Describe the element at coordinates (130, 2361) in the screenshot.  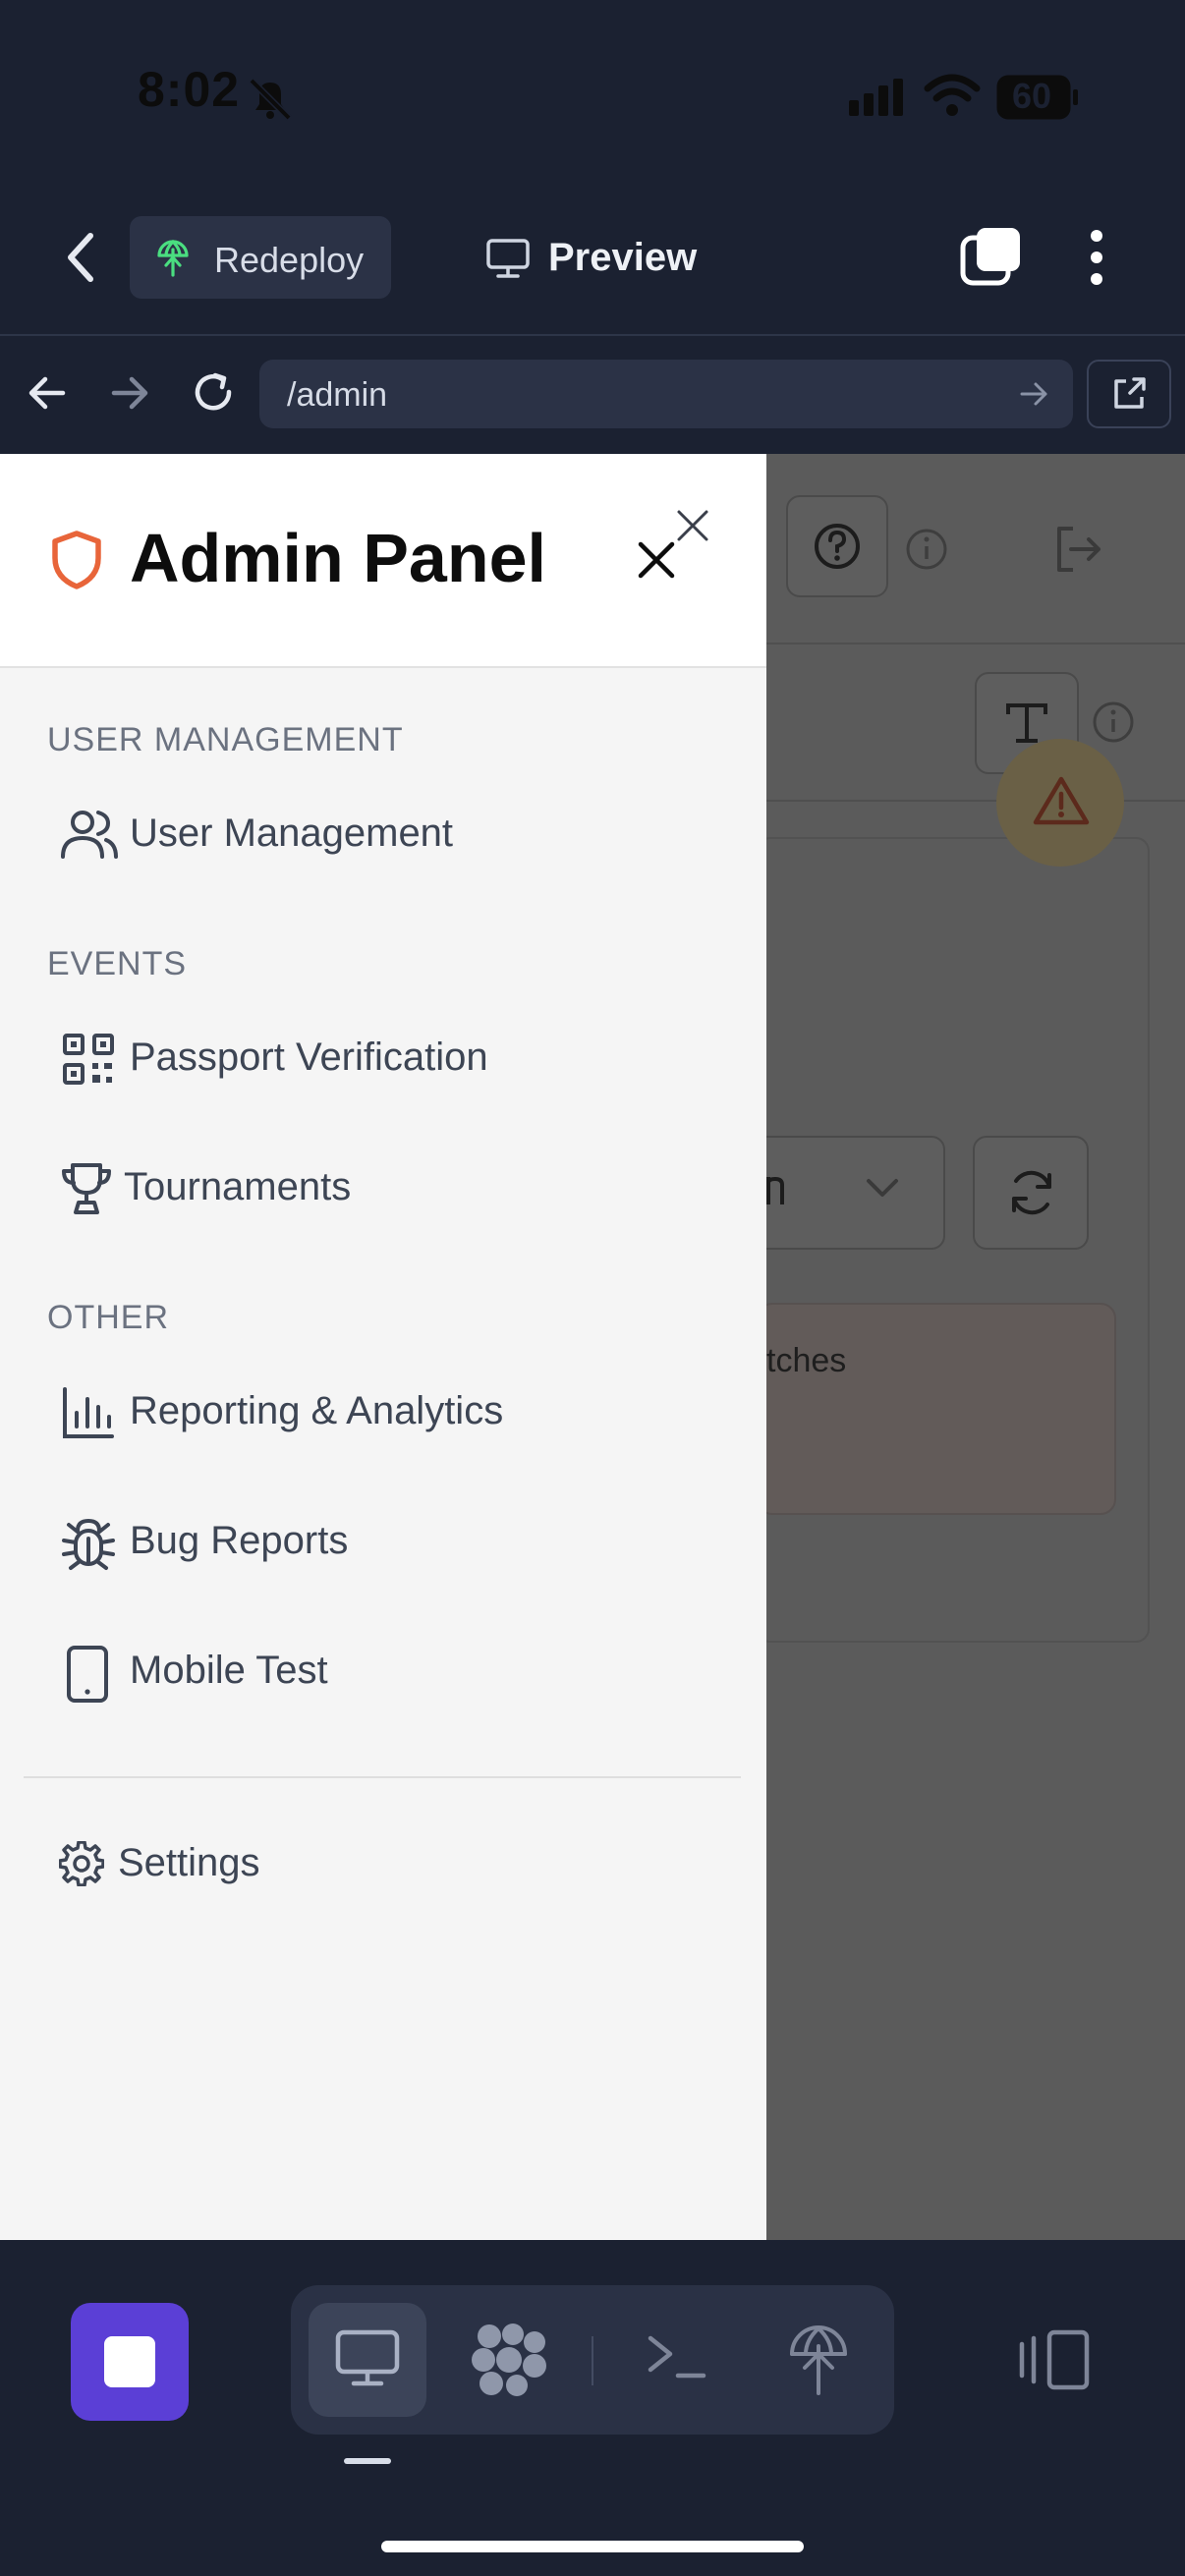
I see `stop-icon` at that location.